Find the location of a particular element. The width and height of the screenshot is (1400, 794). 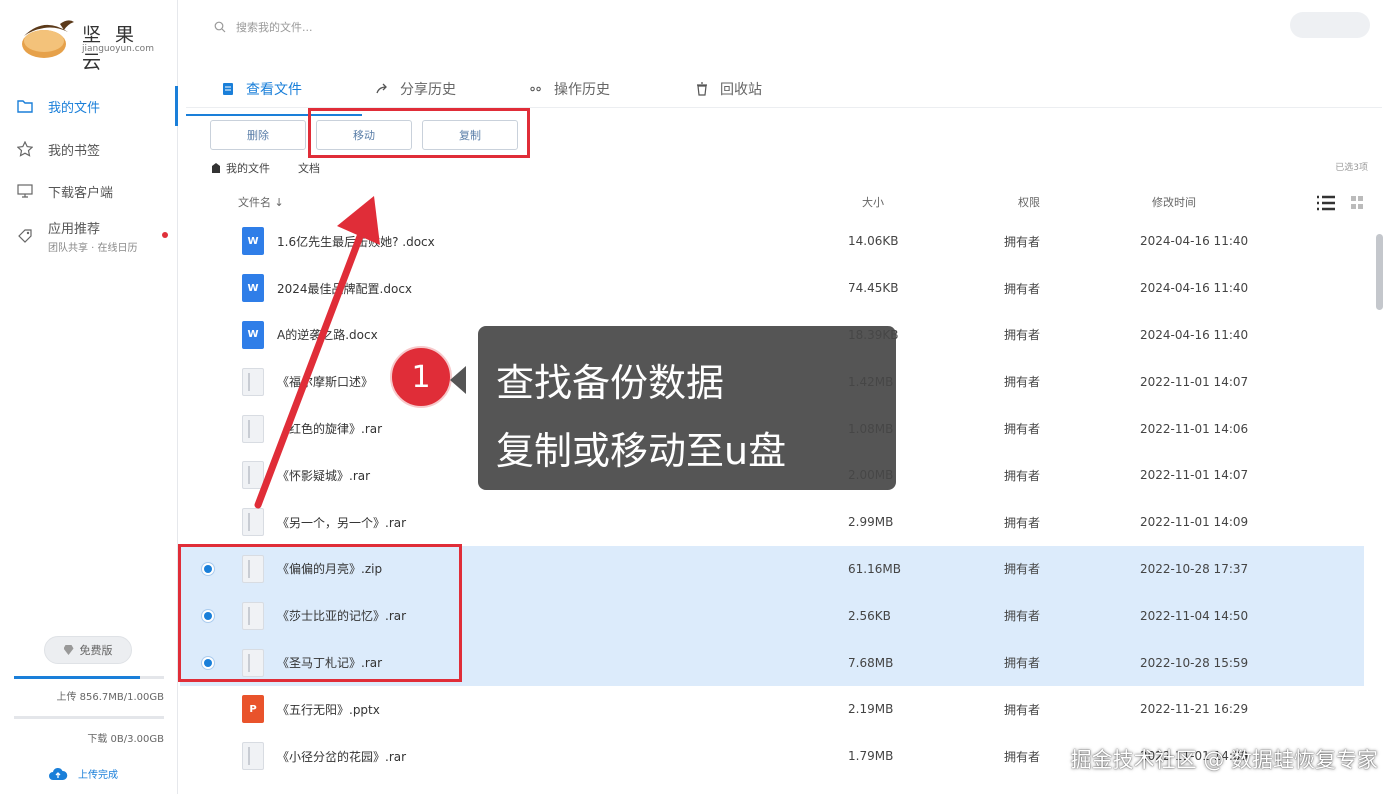

file-size: 74.45KB is located at coordinates (873, 288).